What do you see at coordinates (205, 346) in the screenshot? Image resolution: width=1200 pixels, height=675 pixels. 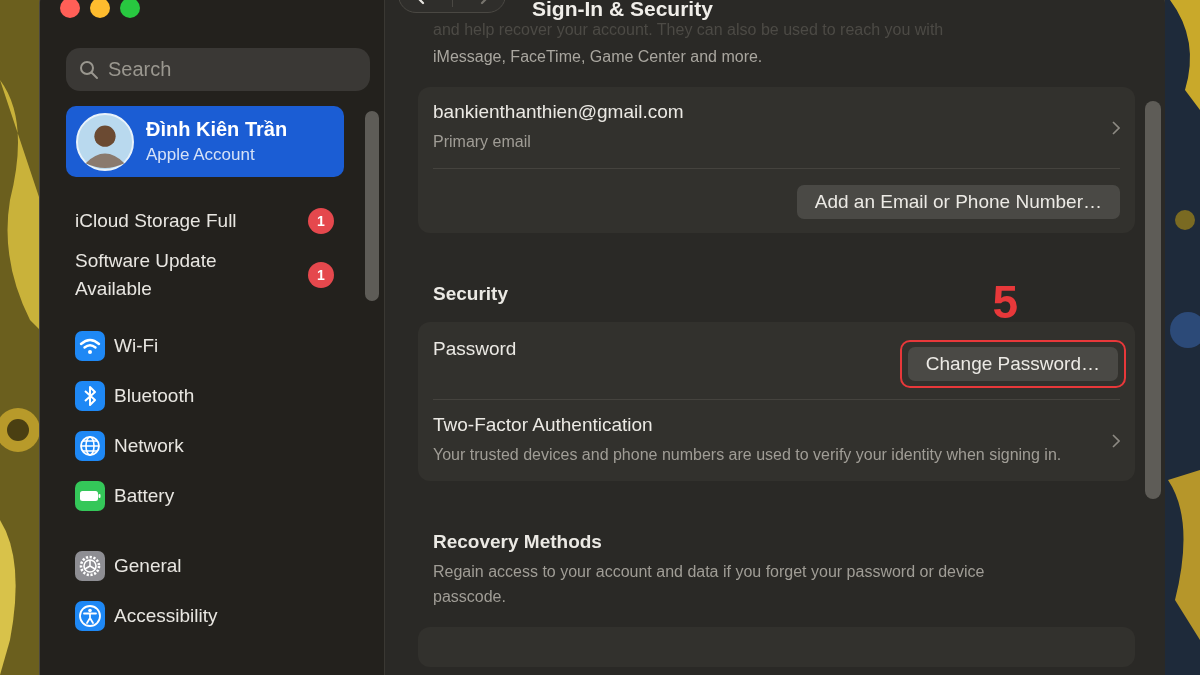 I see `sidebar-item: Wi-Fi` at bounding box center [205, 346].